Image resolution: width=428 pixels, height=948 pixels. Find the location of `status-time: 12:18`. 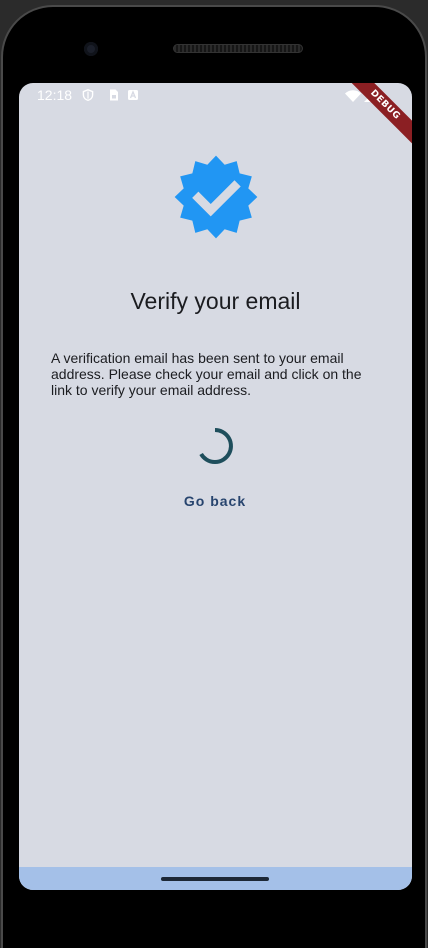

status-time: 12:18 is located at coordinates (55, 95).